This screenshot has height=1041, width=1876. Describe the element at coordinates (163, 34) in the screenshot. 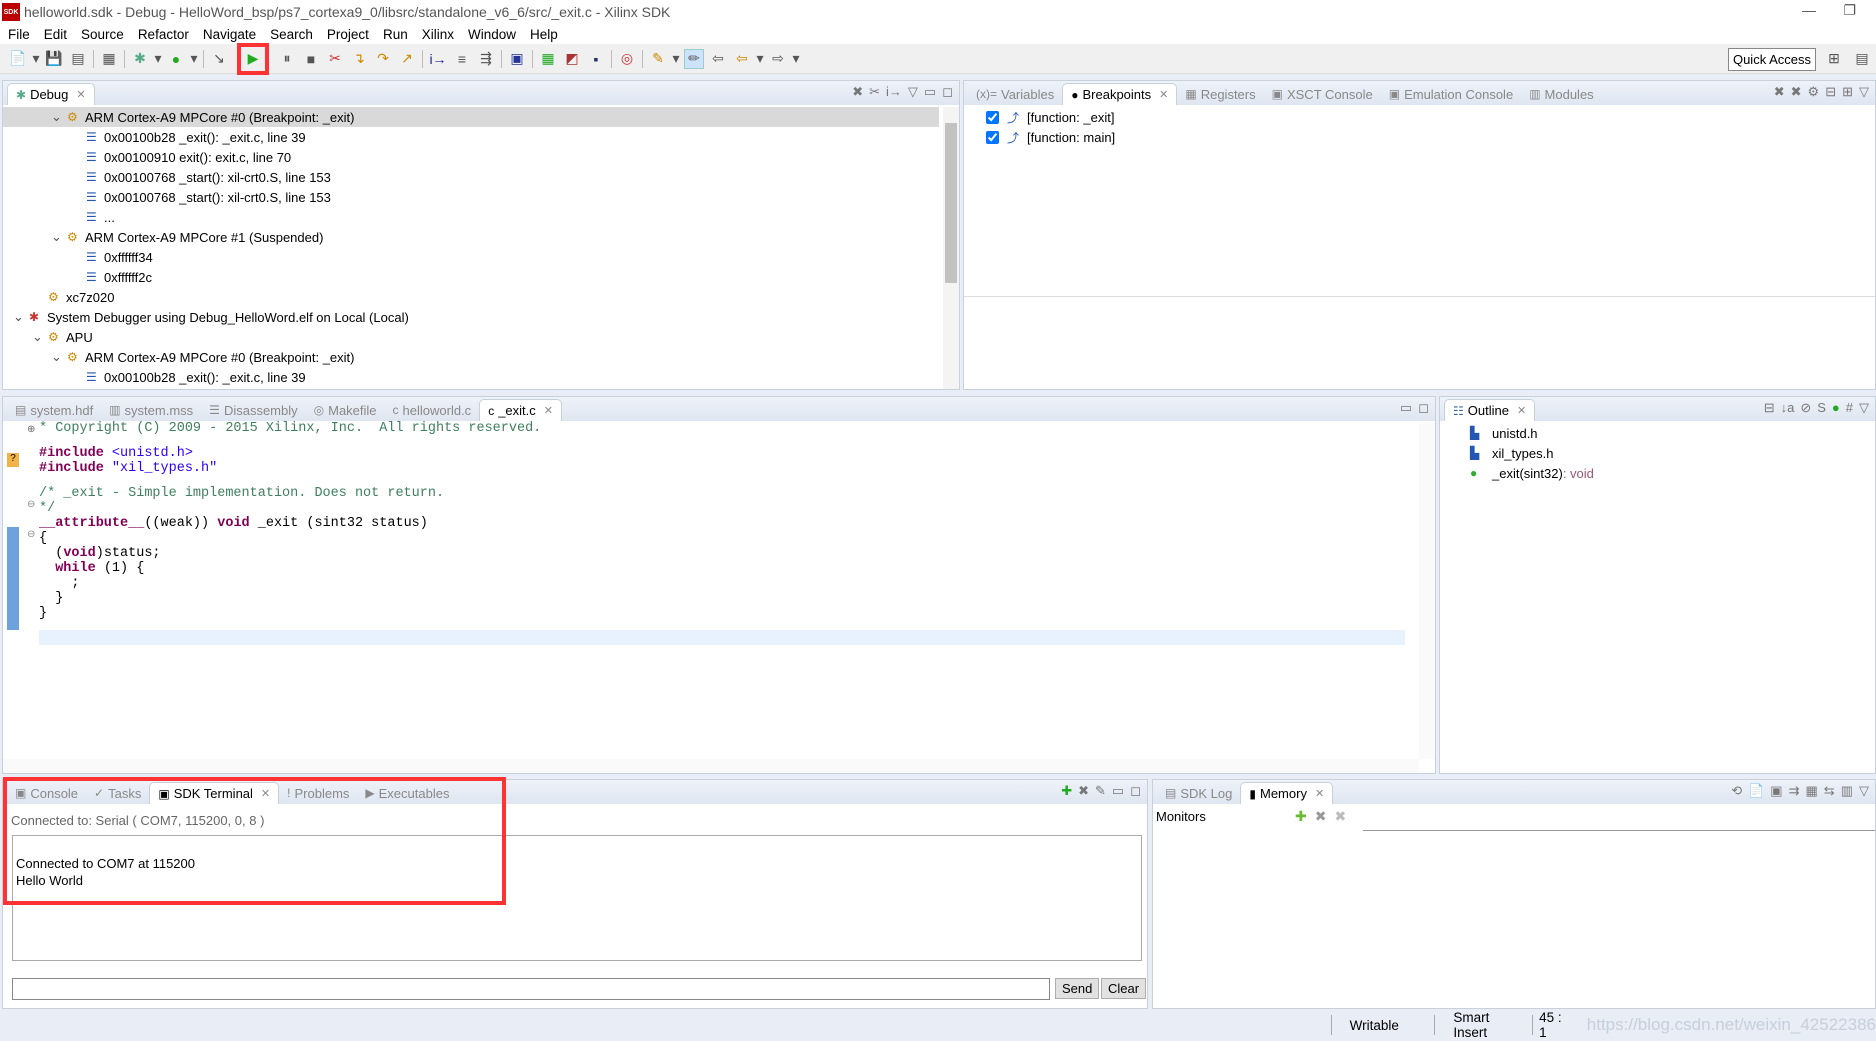

I see `menu-refactor: Refactor` at that location.